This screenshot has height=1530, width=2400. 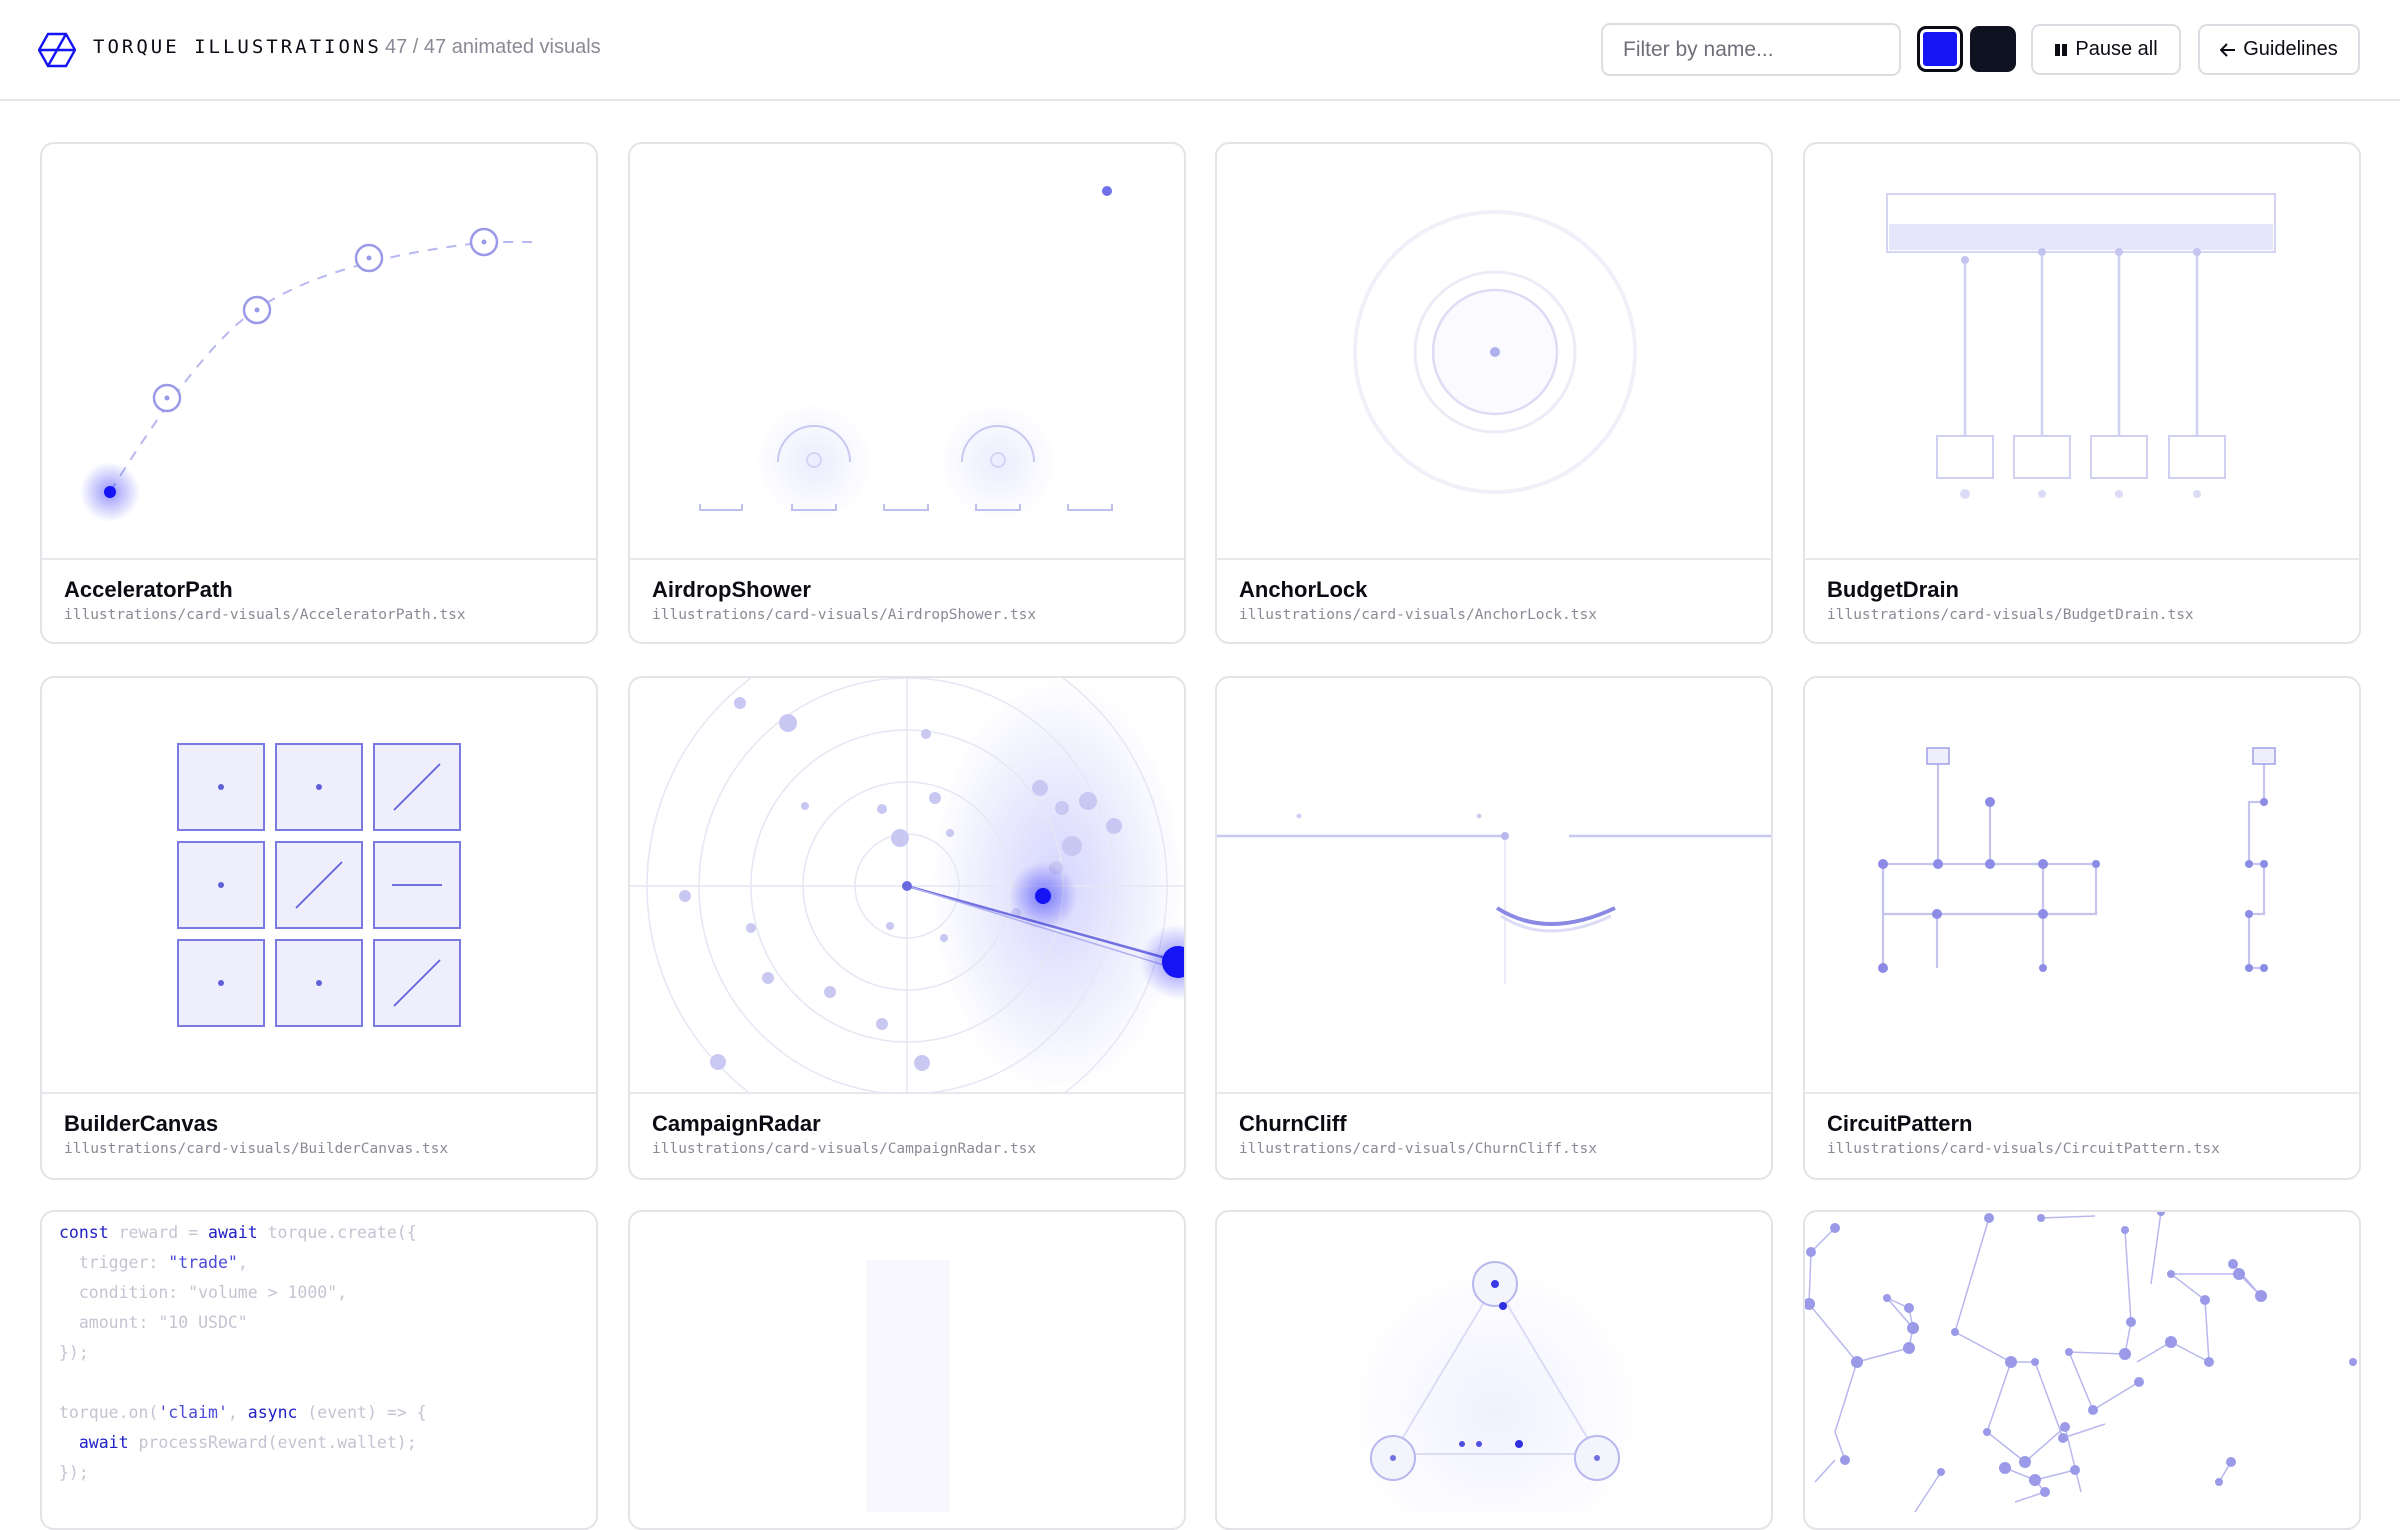 What do you see at coordinates (1495, 1394) in the screenshot?
I see `row3-3-illustration` at bounding box center [1495, 1394].